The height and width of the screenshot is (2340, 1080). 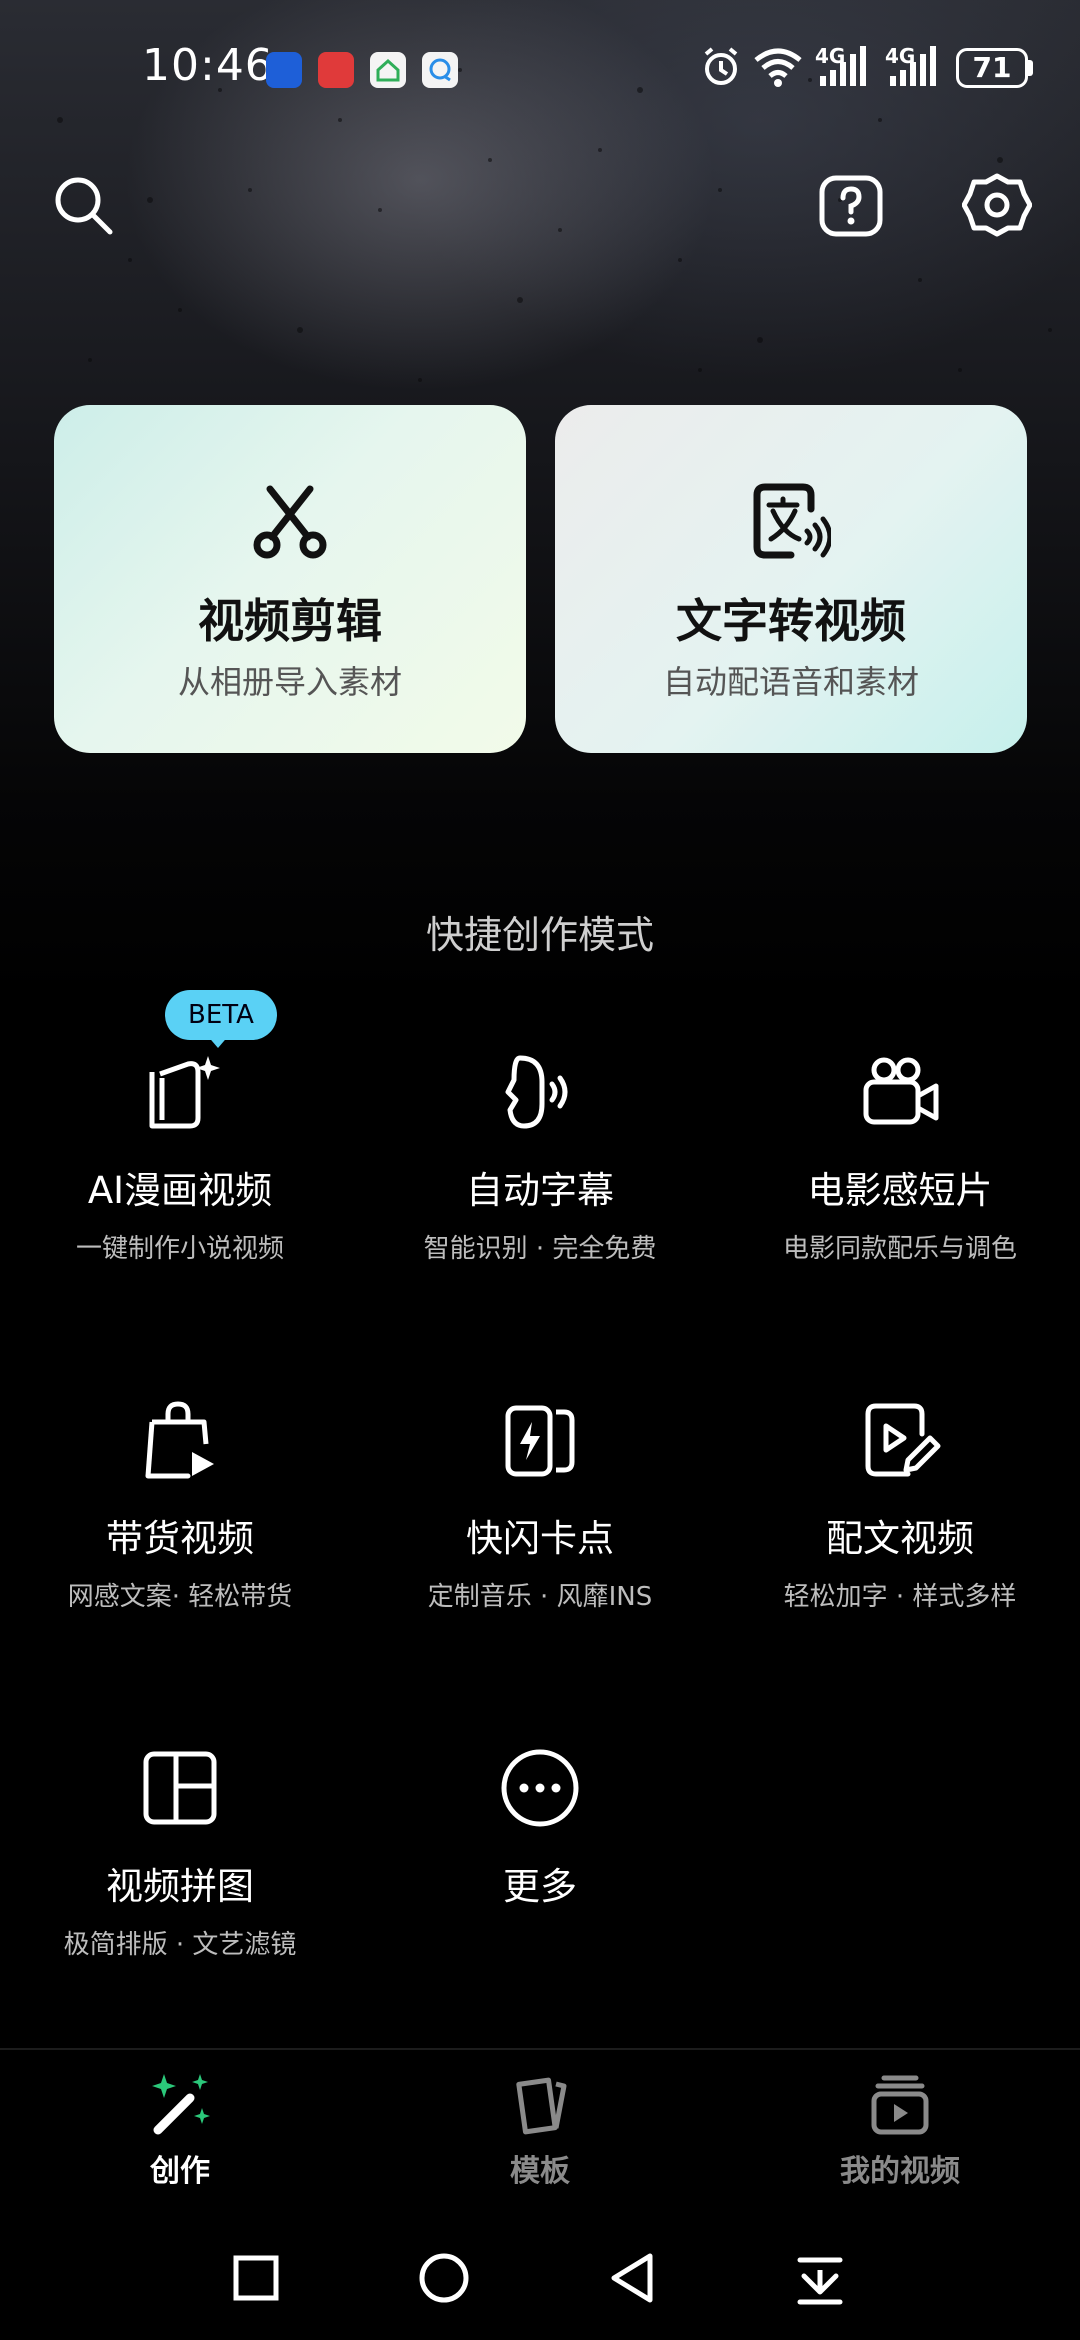 I want to click on battery-icon: 71, so click(x=992, y=68).